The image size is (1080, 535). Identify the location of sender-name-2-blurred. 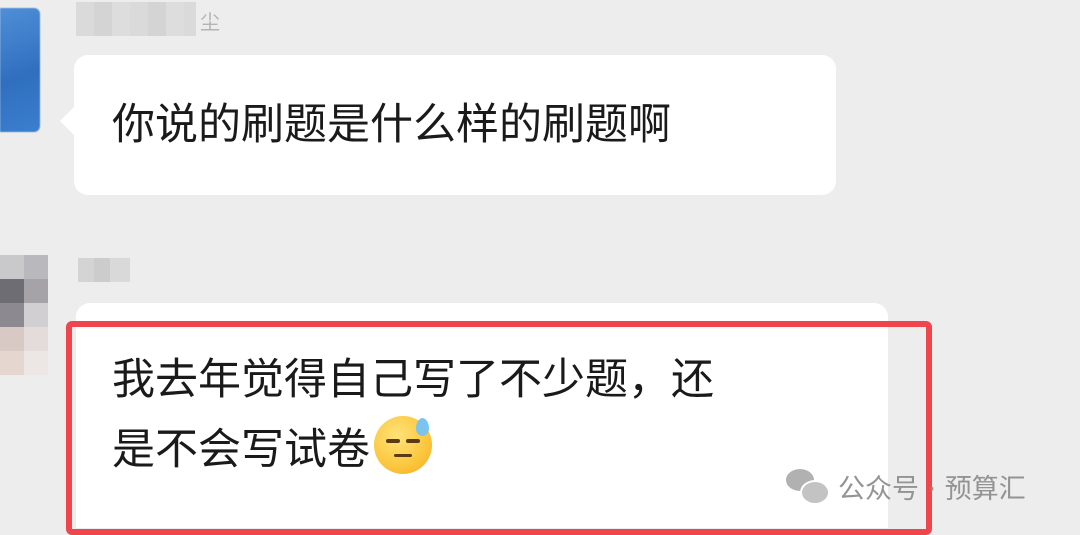
(104, 270).